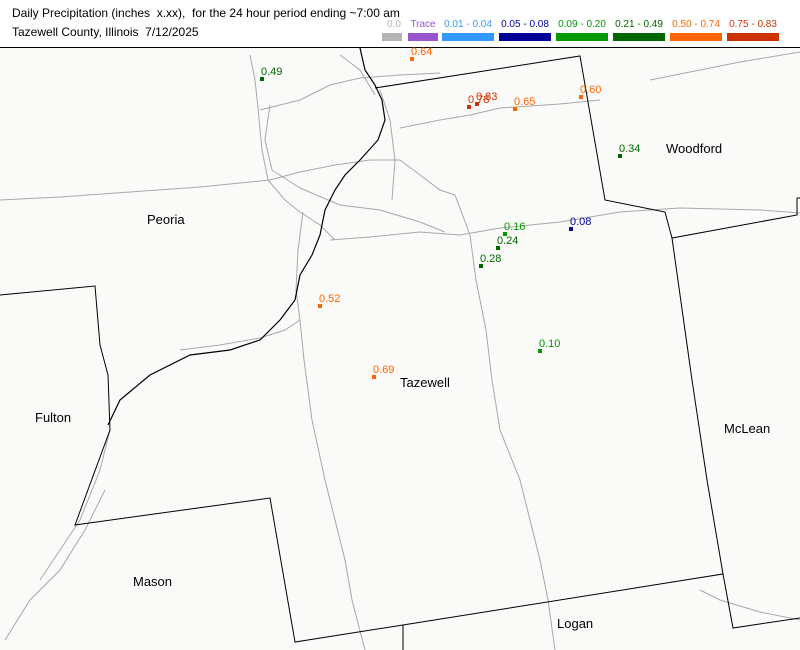 The image size is (800, 650). I want to click on station-value: 0.60, so click(591, 90).